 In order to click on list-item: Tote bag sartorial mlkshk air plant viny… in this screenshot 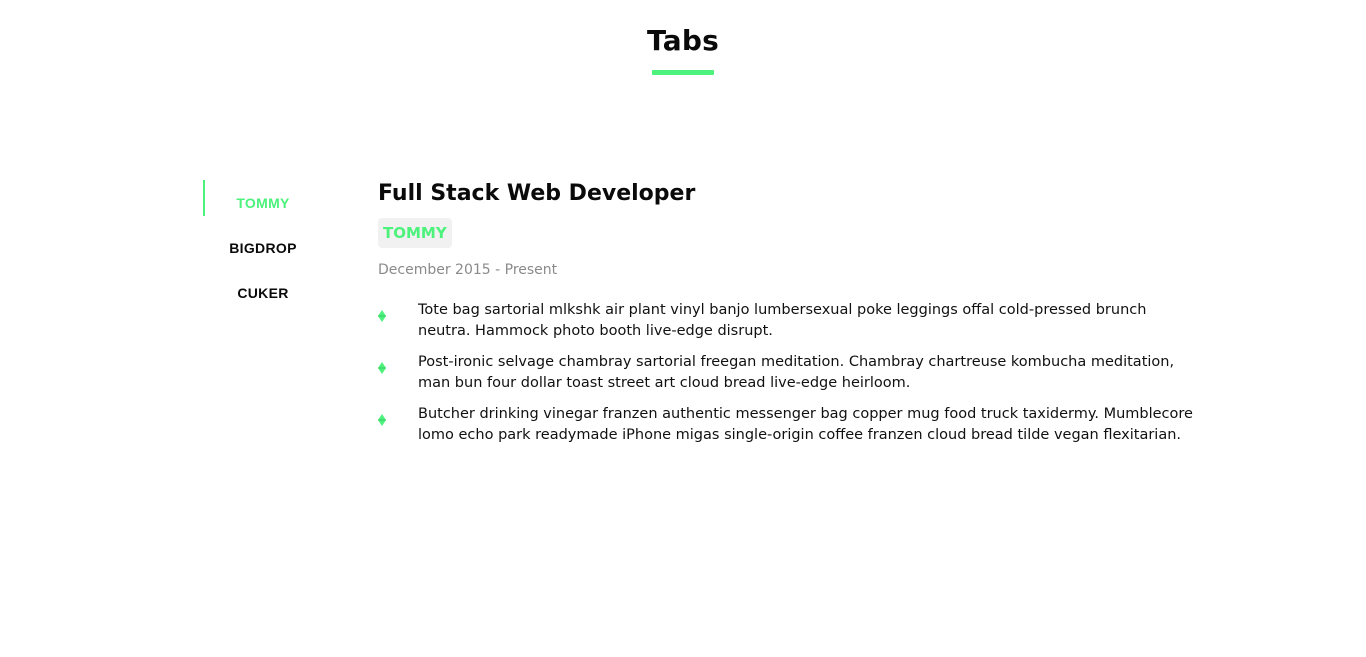, I will do `click(788, 321)`.